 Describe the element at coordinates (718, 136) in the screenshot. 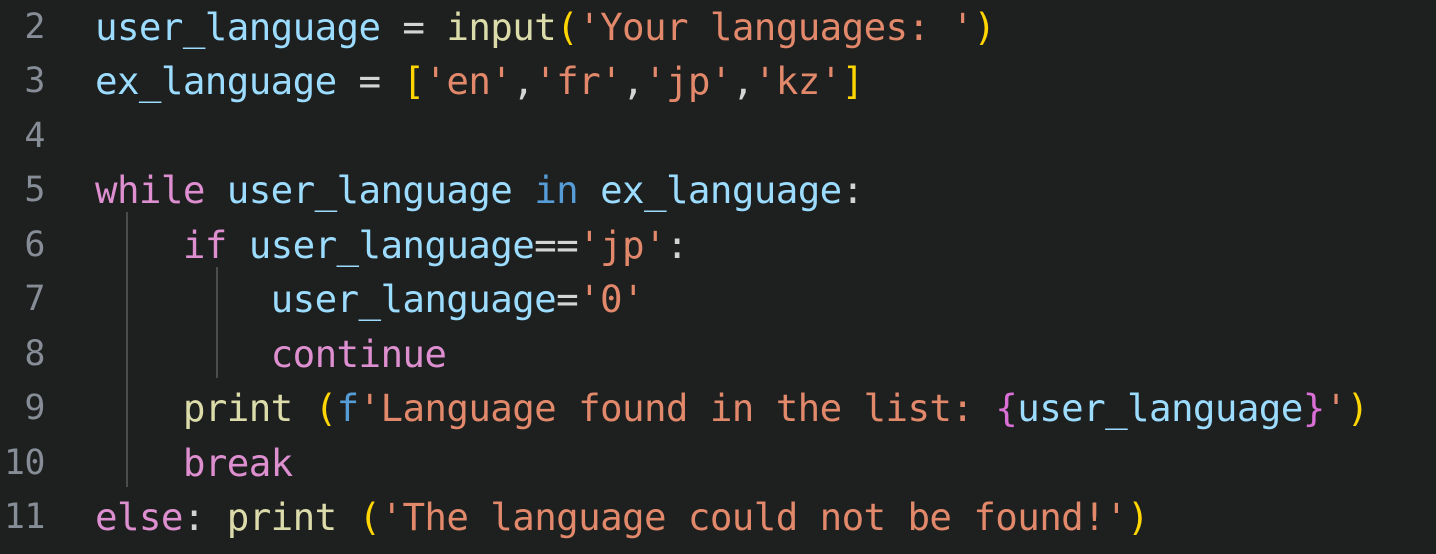

I see `code-line: 4` at that location.